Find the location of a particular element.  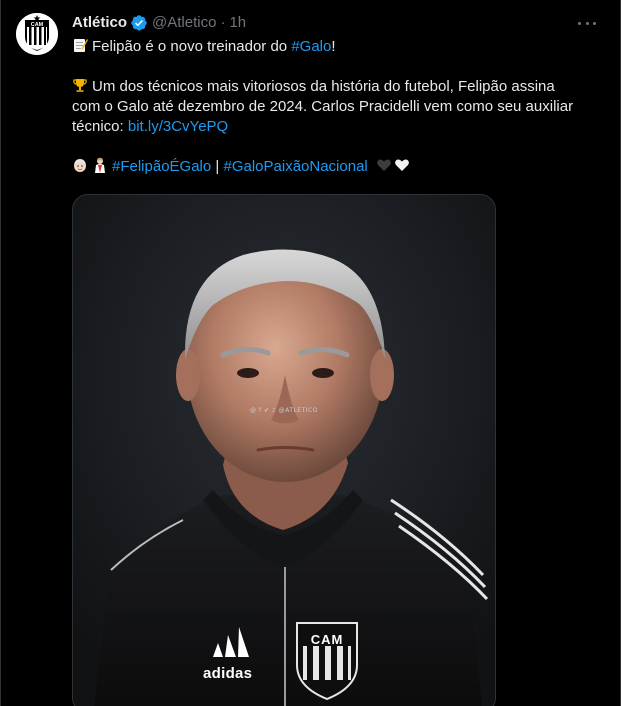

white-heart-emoji-icon is located at coordinates (402, 165).